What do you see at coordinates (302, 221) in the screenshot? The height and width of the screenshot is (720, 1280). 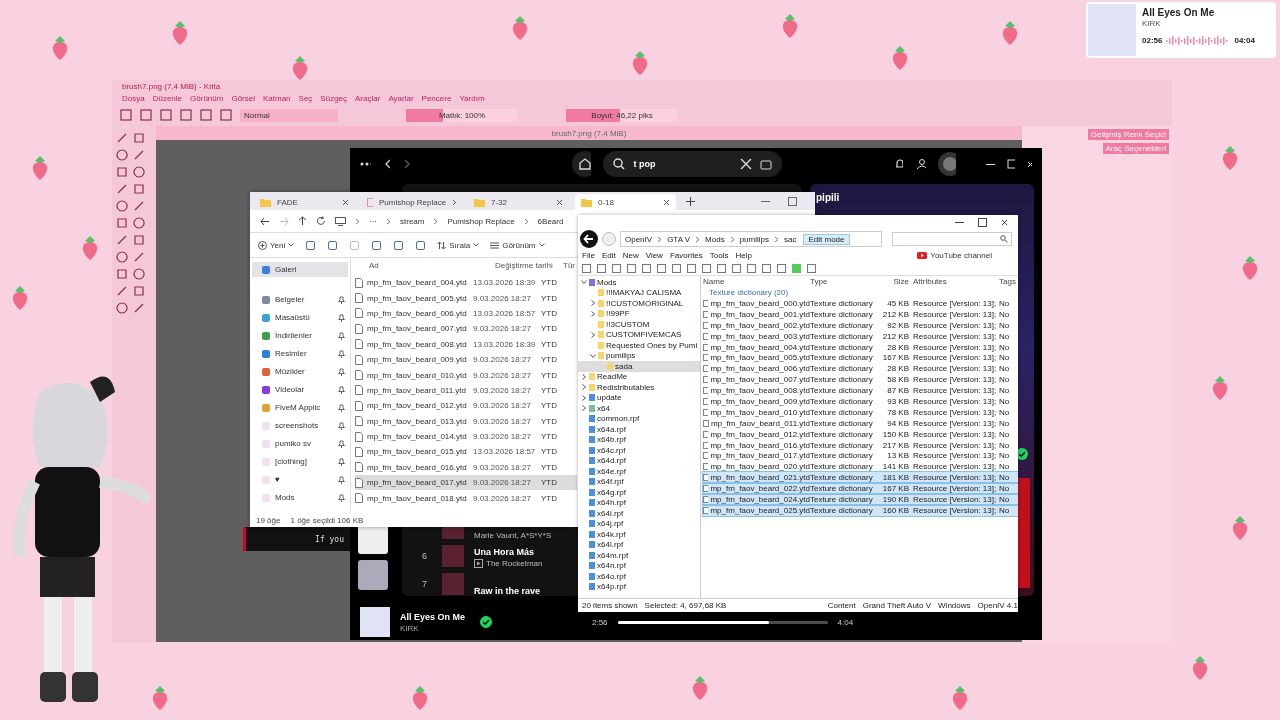 I see `up-icon` at bounding box center [302, 221].